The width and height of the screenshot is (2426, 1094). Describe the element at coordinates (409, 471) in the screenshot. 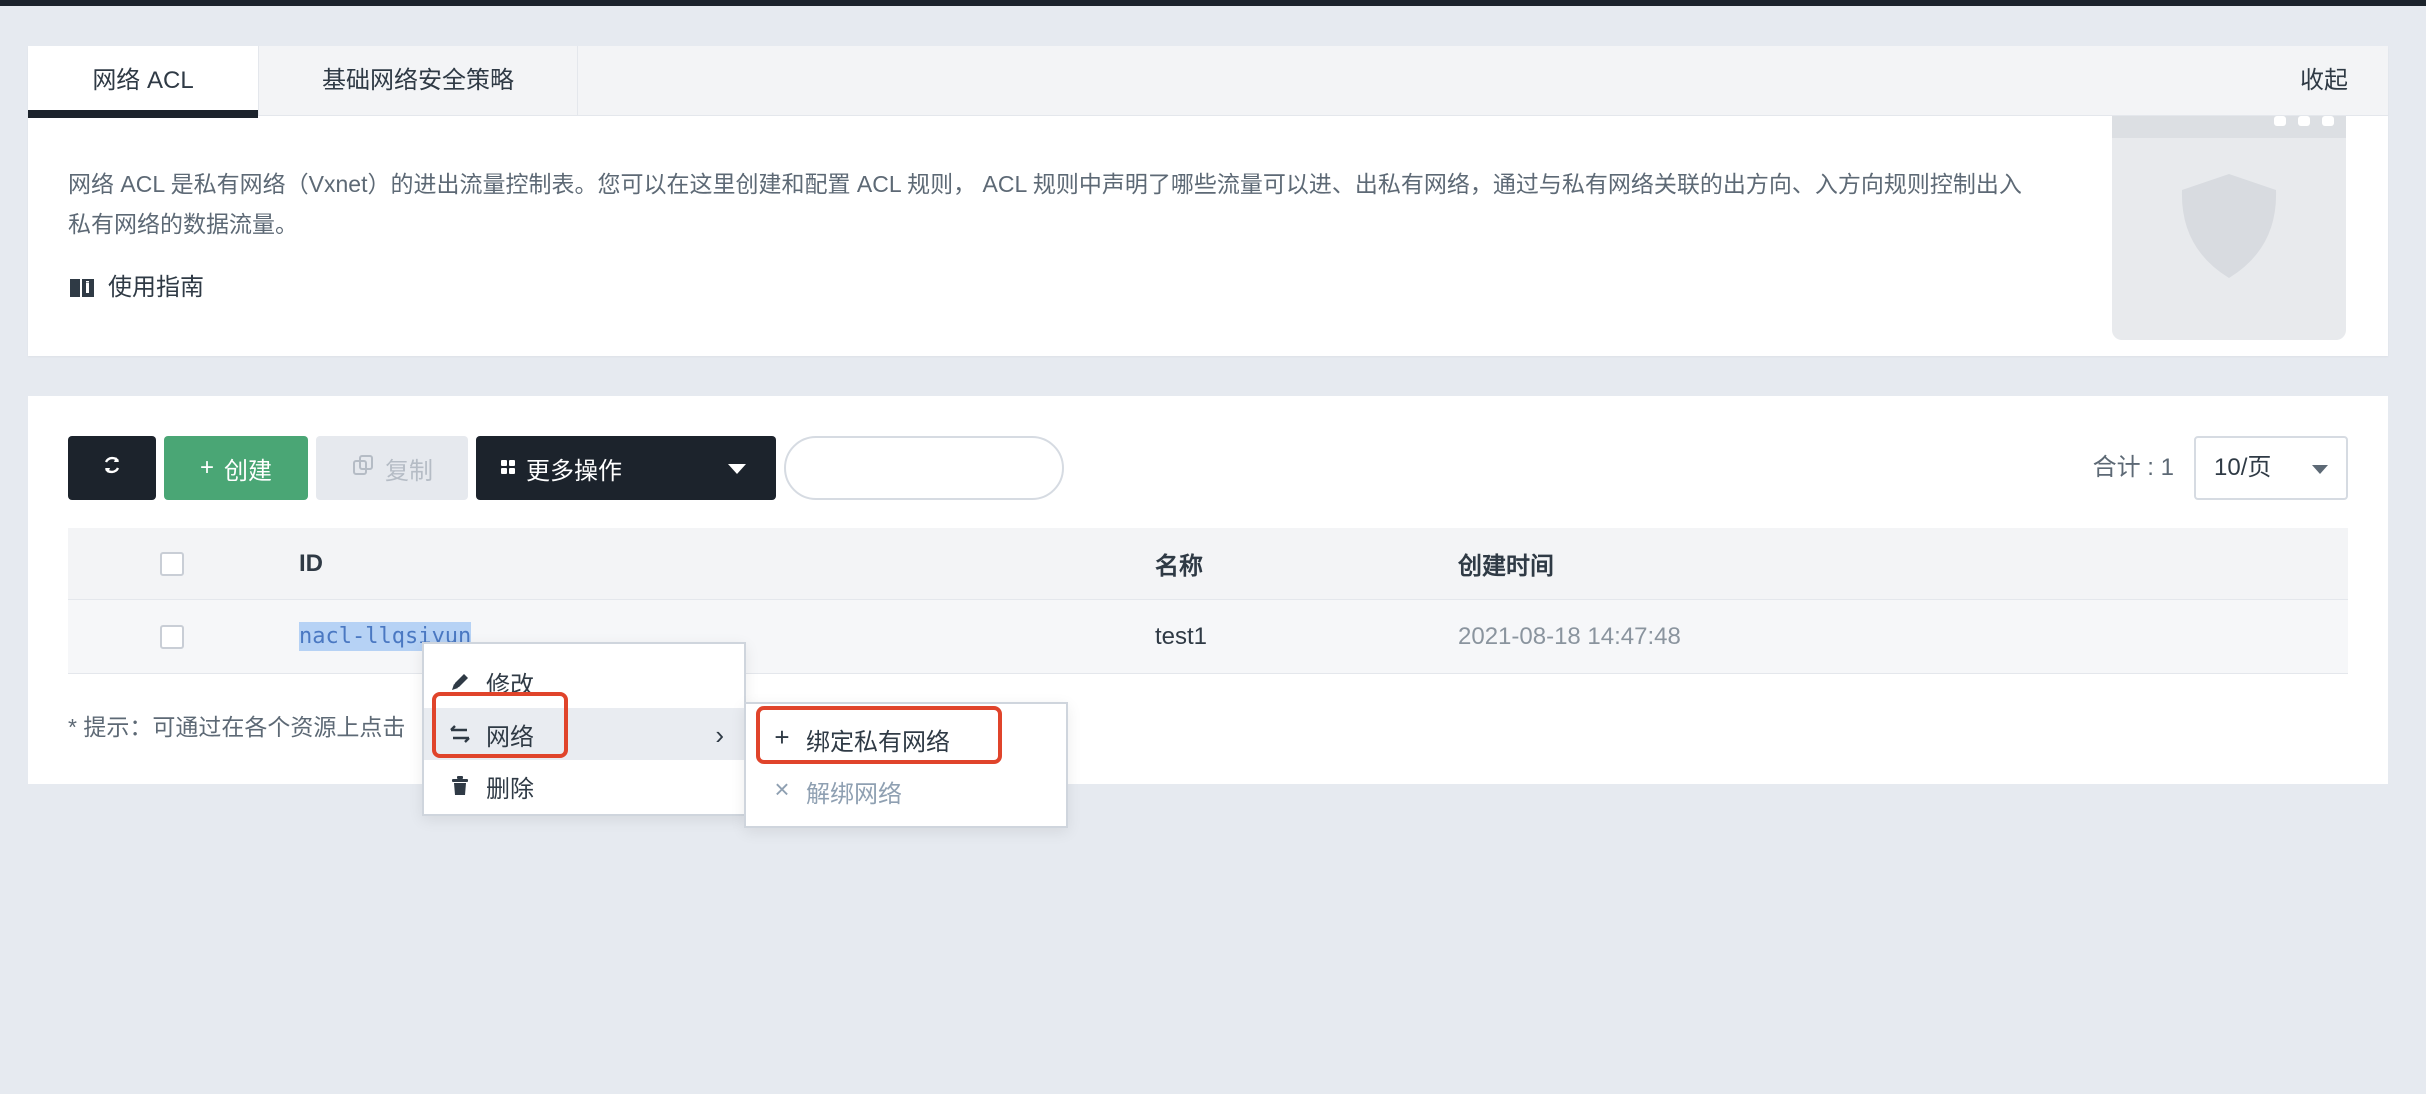

I see `copy-label: 复制` at that location.